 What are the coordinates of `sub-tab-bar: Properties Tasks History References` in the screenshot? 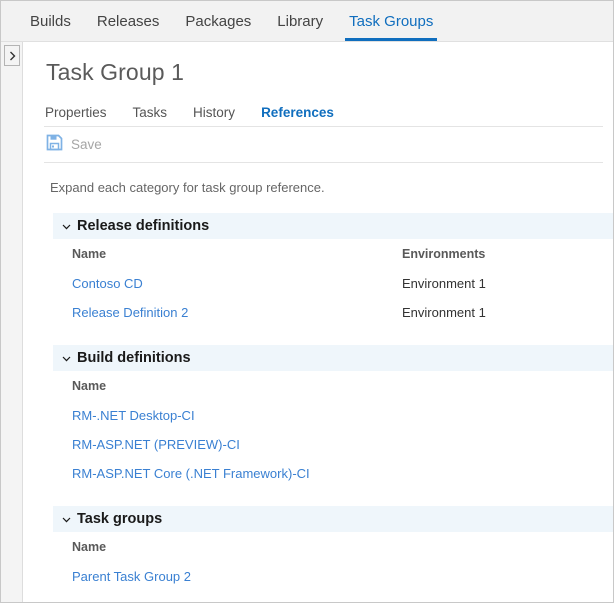 It's located at (318, 106).